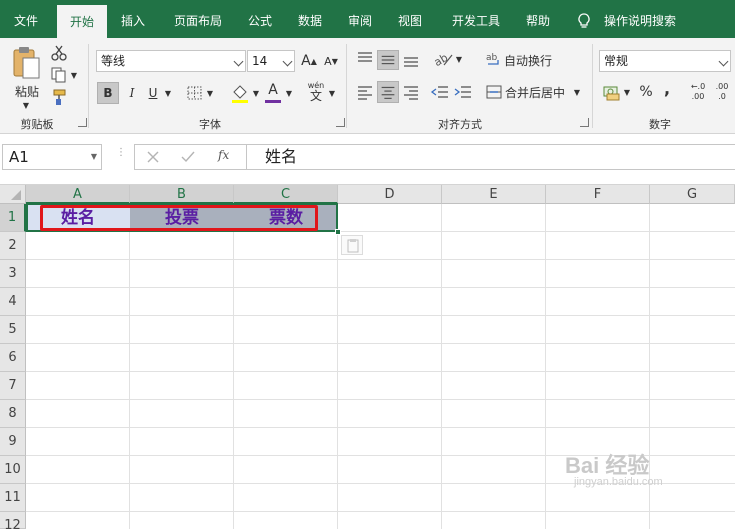 The width and height of the screenshot is (735, 529). Describe the element at coordinates (286, 194) in the screenshot. I see `column-header-c: C` at that location.